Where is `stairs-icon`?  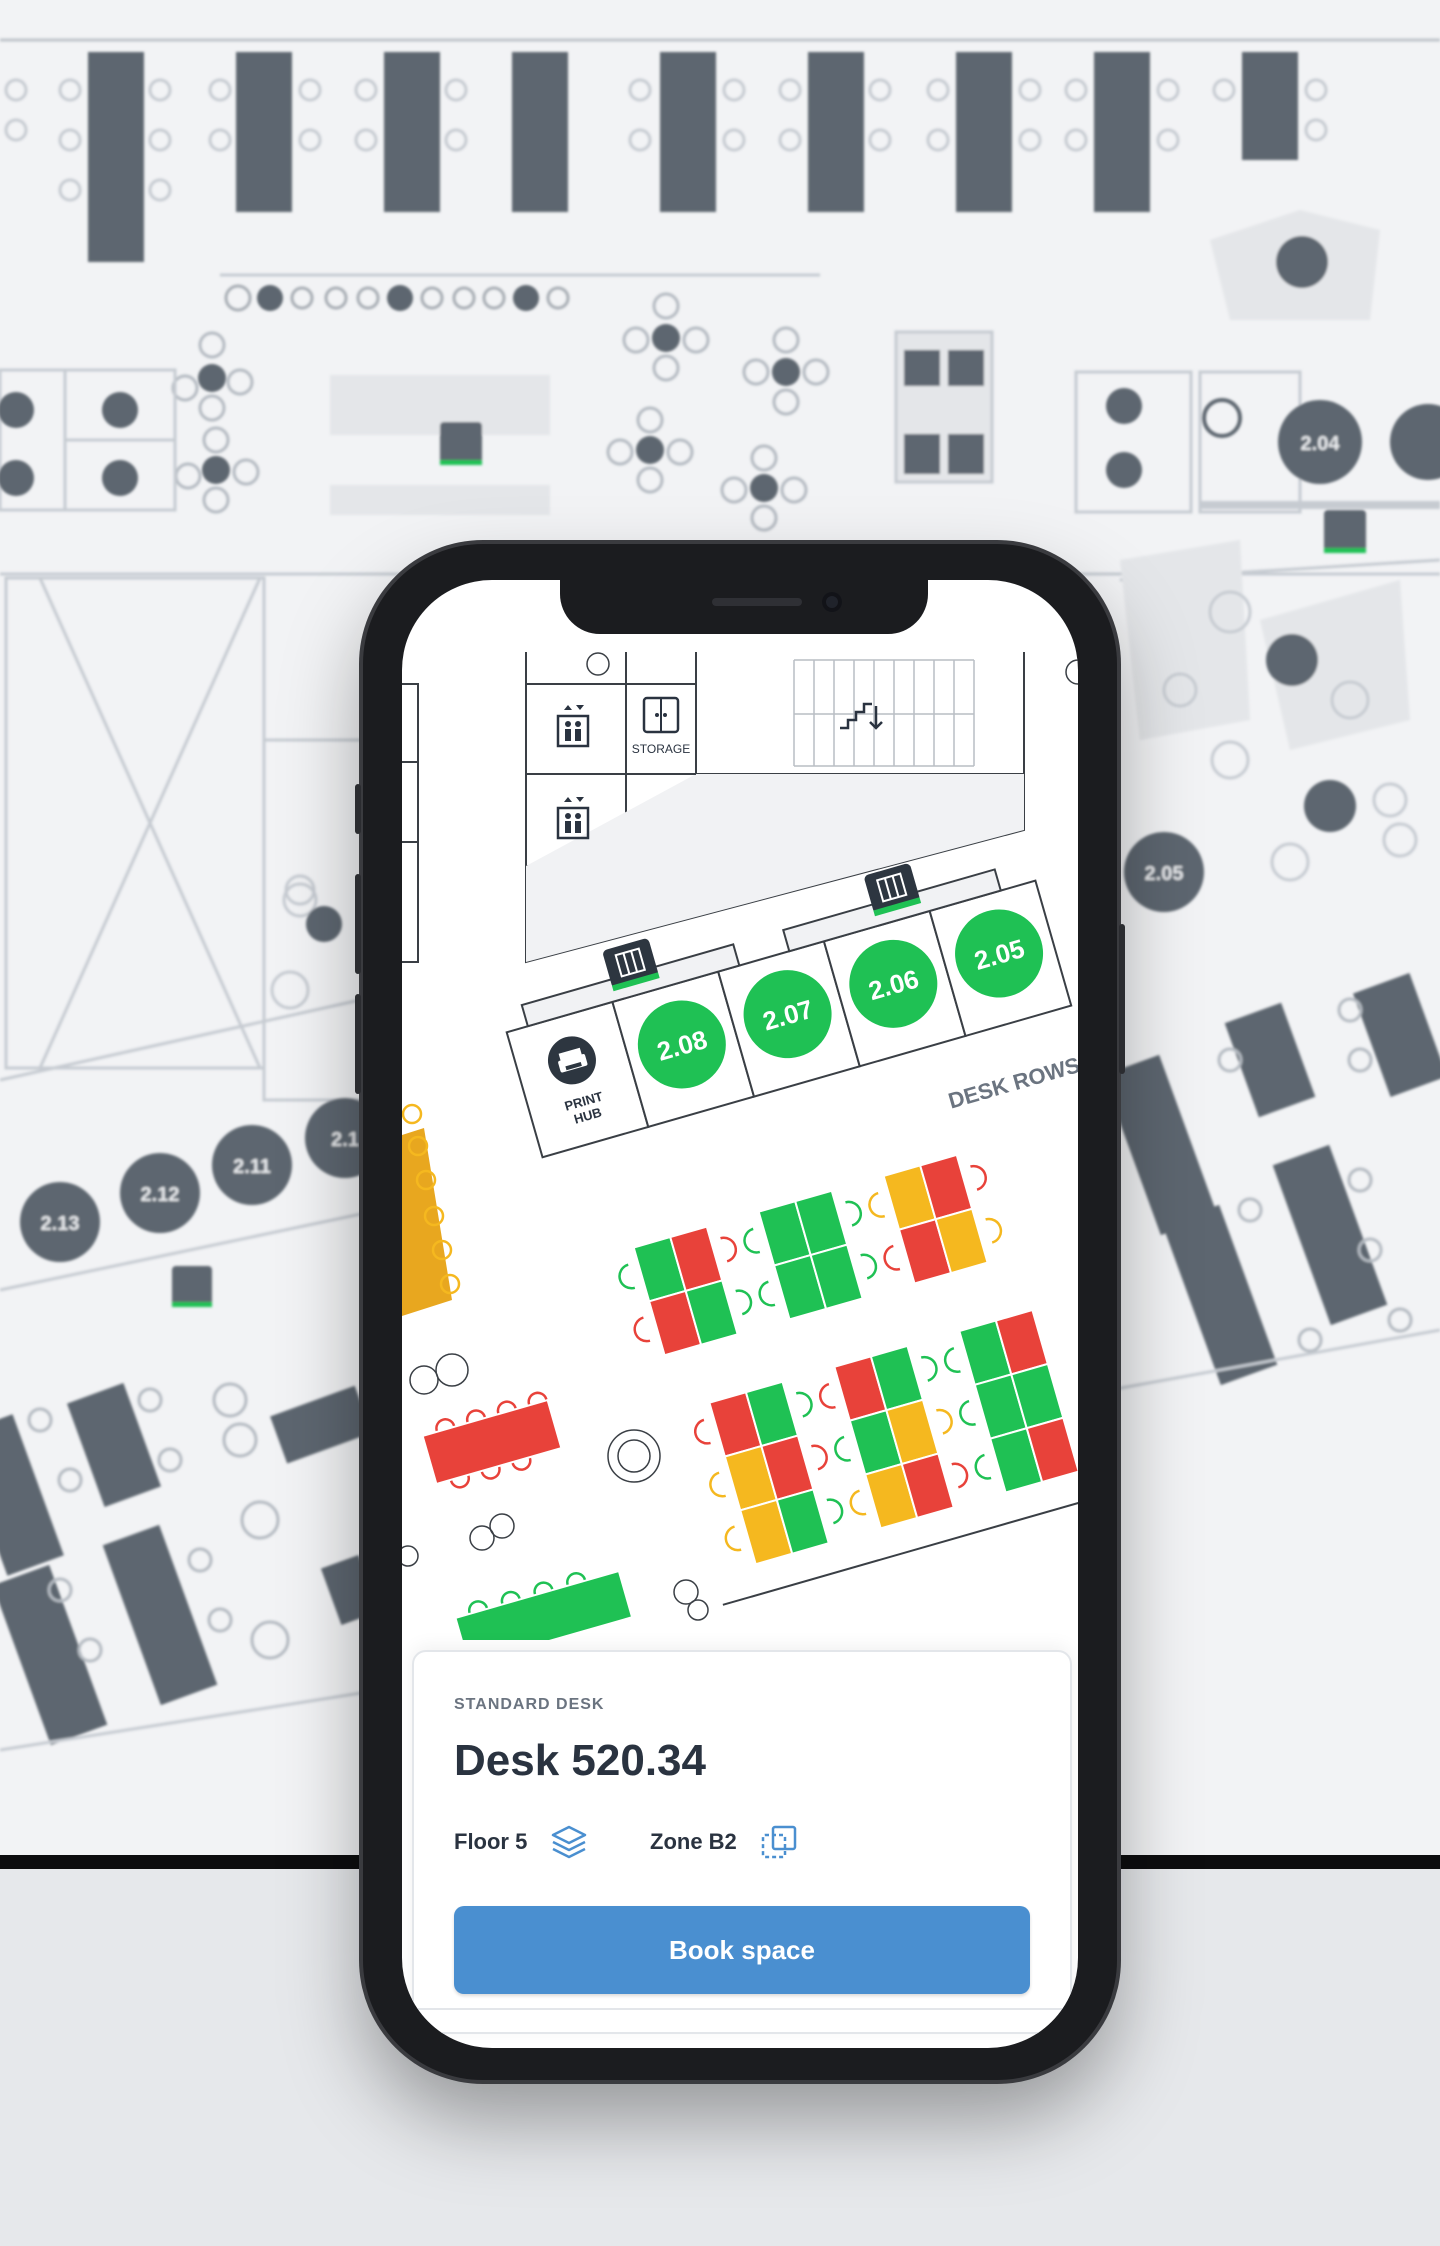
stairs-icon is located at coordinates (861, 716).